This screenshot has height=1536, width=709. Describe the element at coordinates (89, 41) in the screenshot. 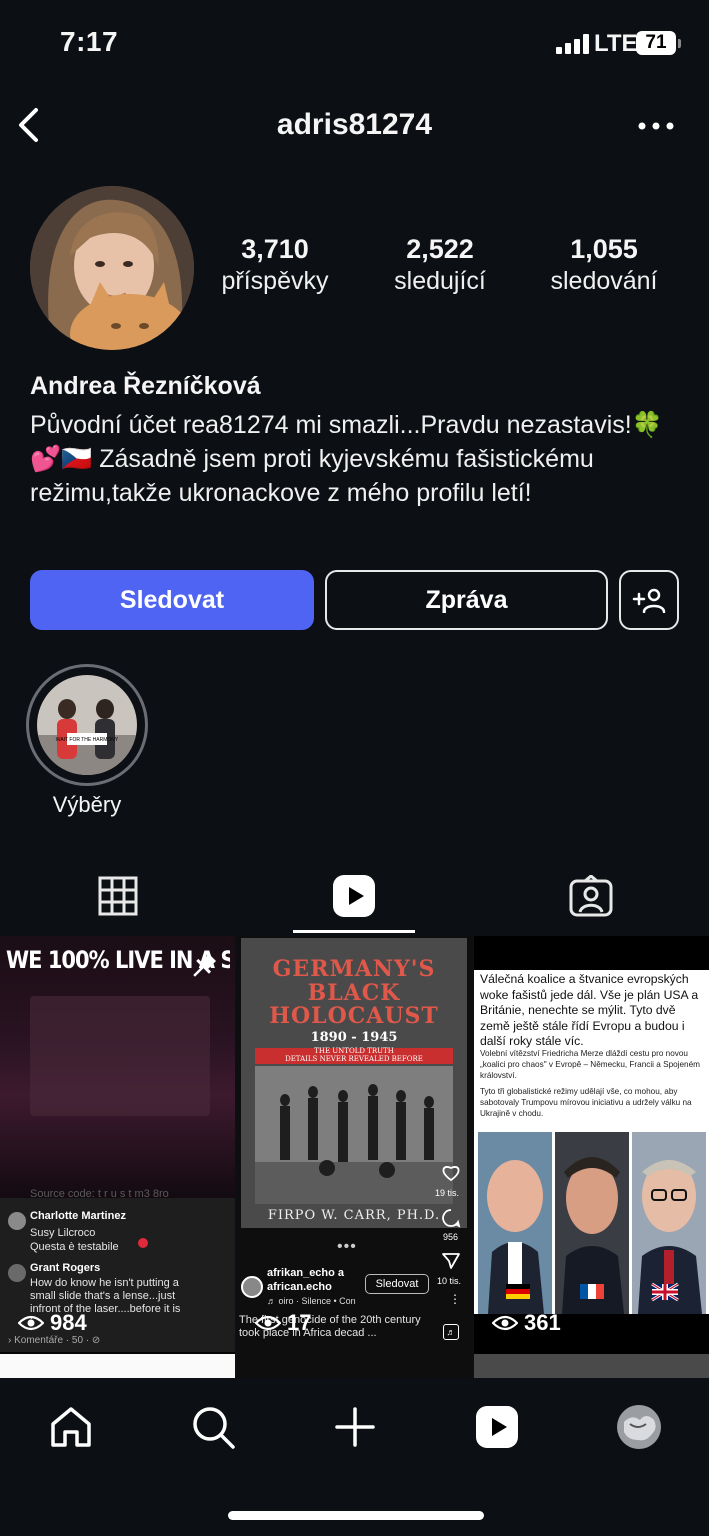

I see `status-time: 7:17` at that location.